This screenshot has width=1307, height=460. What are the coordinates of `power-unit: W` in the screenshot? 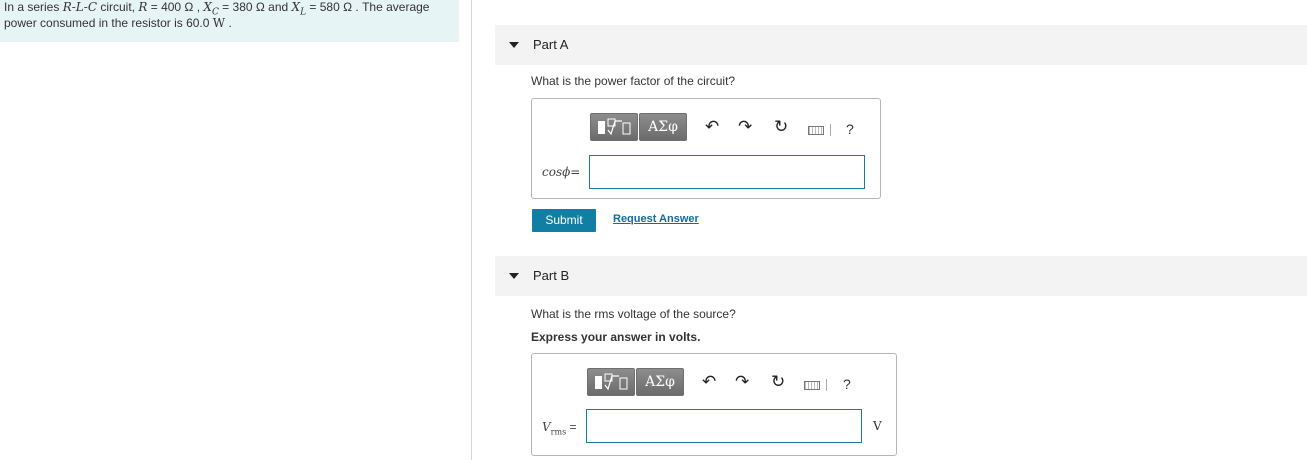 It's located at (219, 23).